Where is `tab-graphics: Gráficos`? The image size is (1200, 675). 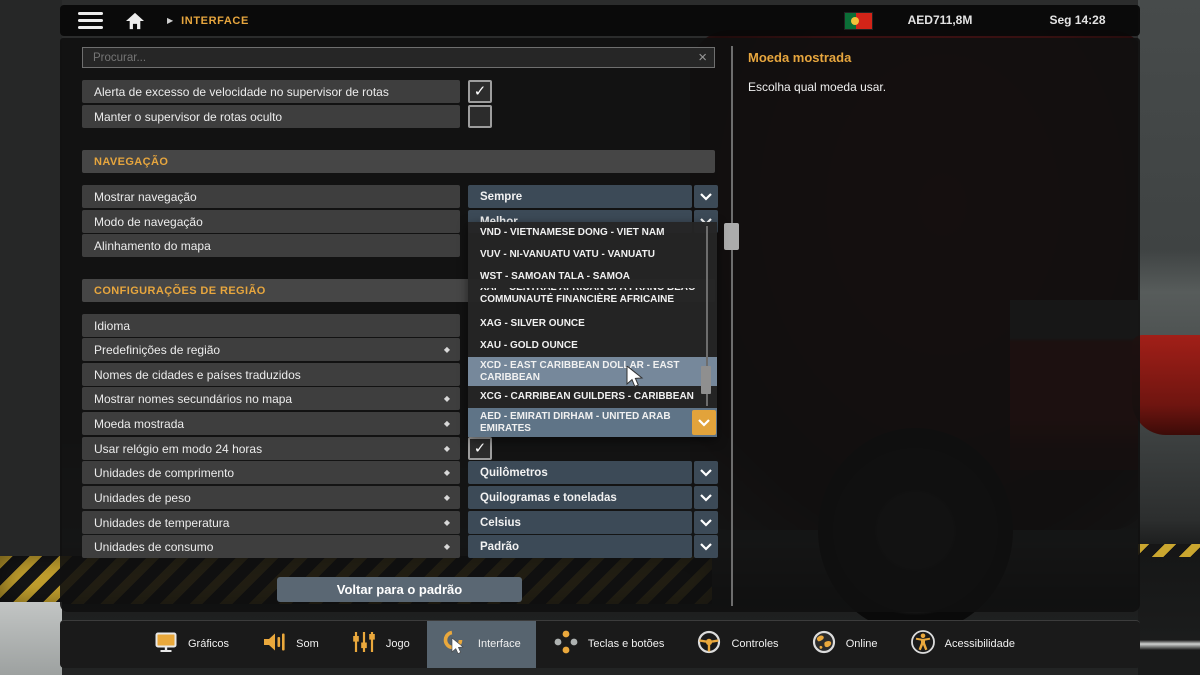
tab-graphics: Gráficos is located at coordinates (191, 644).